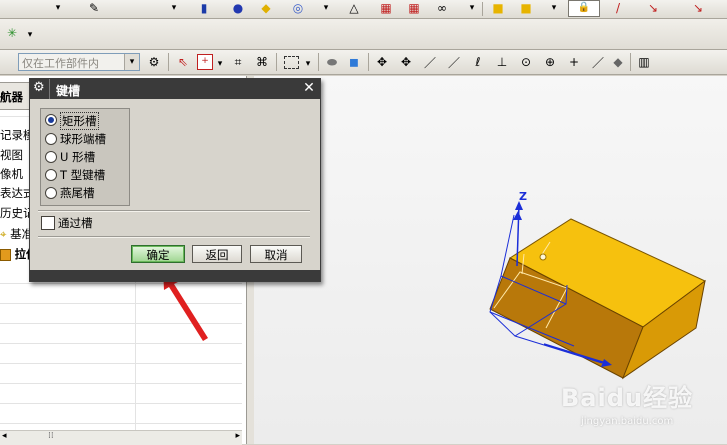 This screenshot has height=445, width=727. What do you see at coordinates (442, 8) in the screenshot?
I see `link-icon: ∞` at bounding box center [442, 8].